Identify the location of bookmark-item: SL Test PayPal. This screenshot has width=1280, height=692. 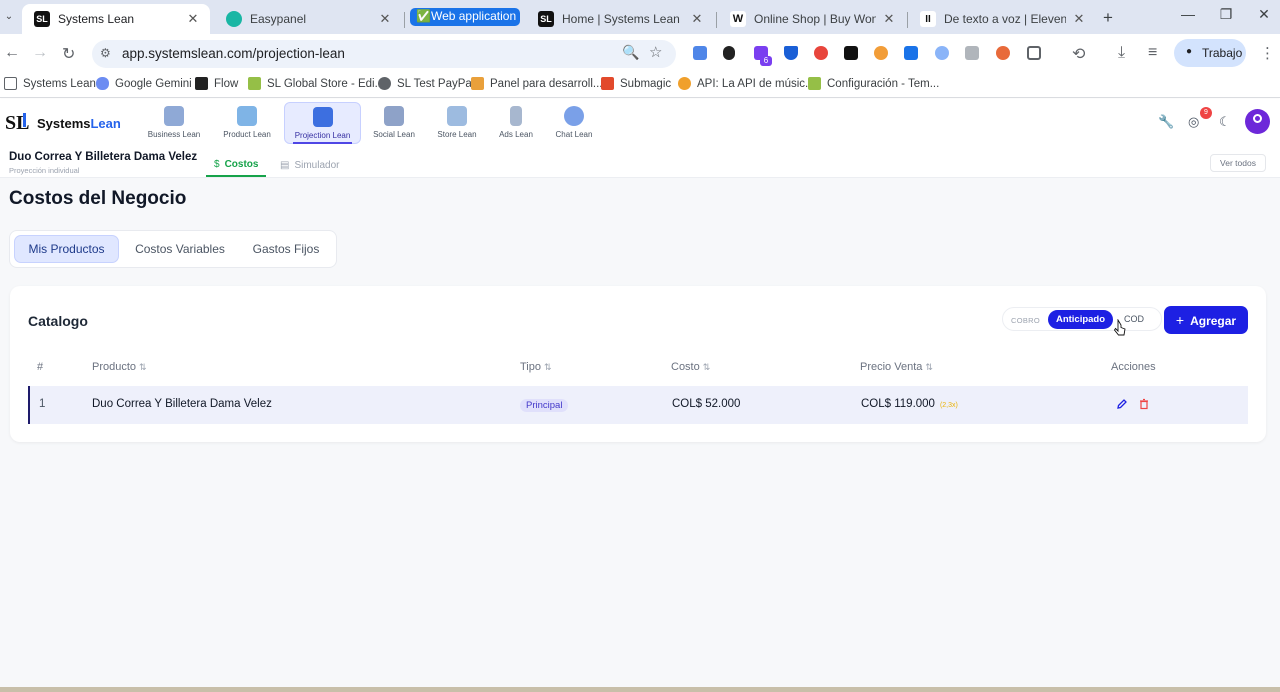
(426, 83).